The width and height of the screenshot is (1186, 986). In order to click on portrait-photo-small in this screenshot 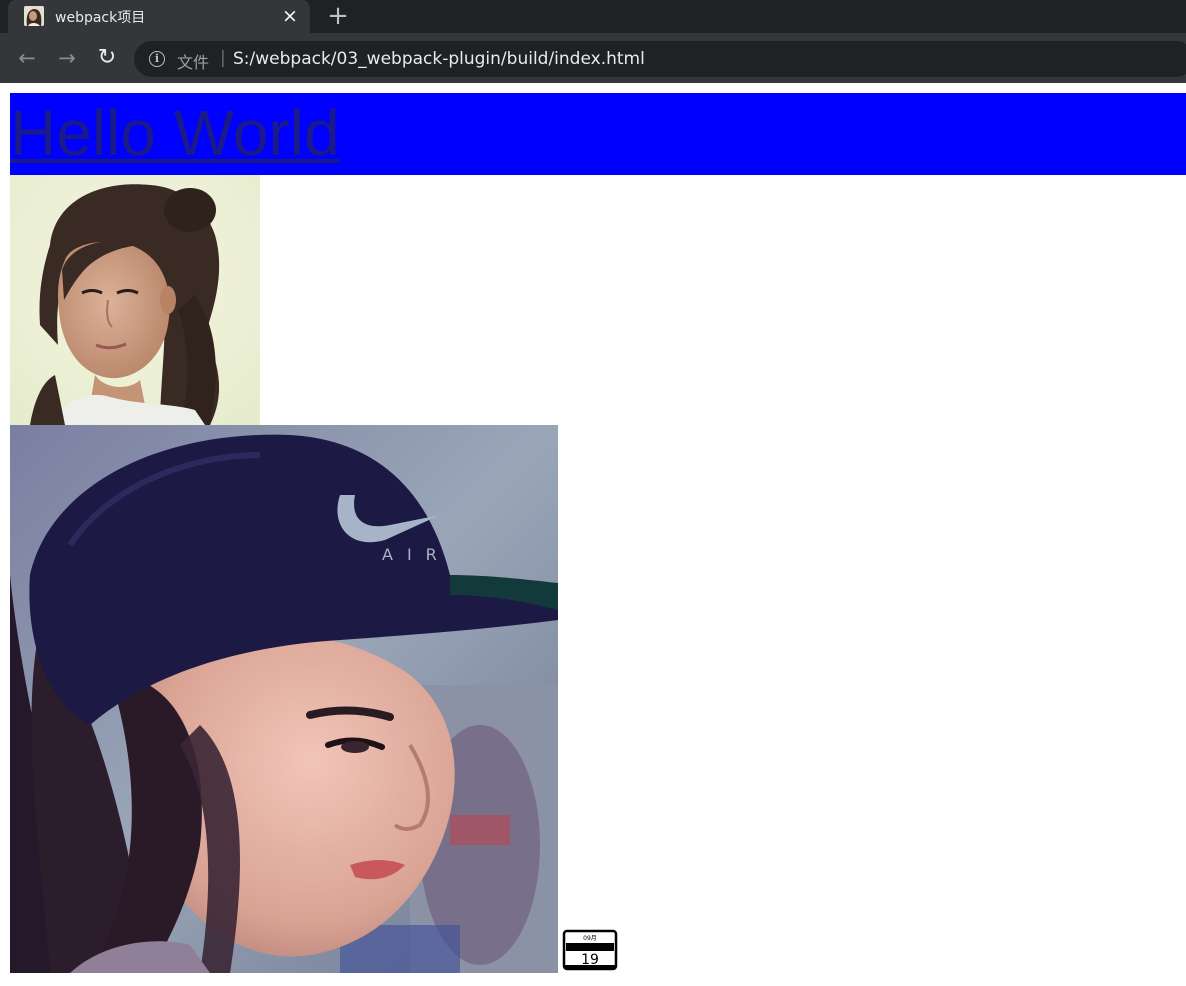, I will do `click(135, 300)`.